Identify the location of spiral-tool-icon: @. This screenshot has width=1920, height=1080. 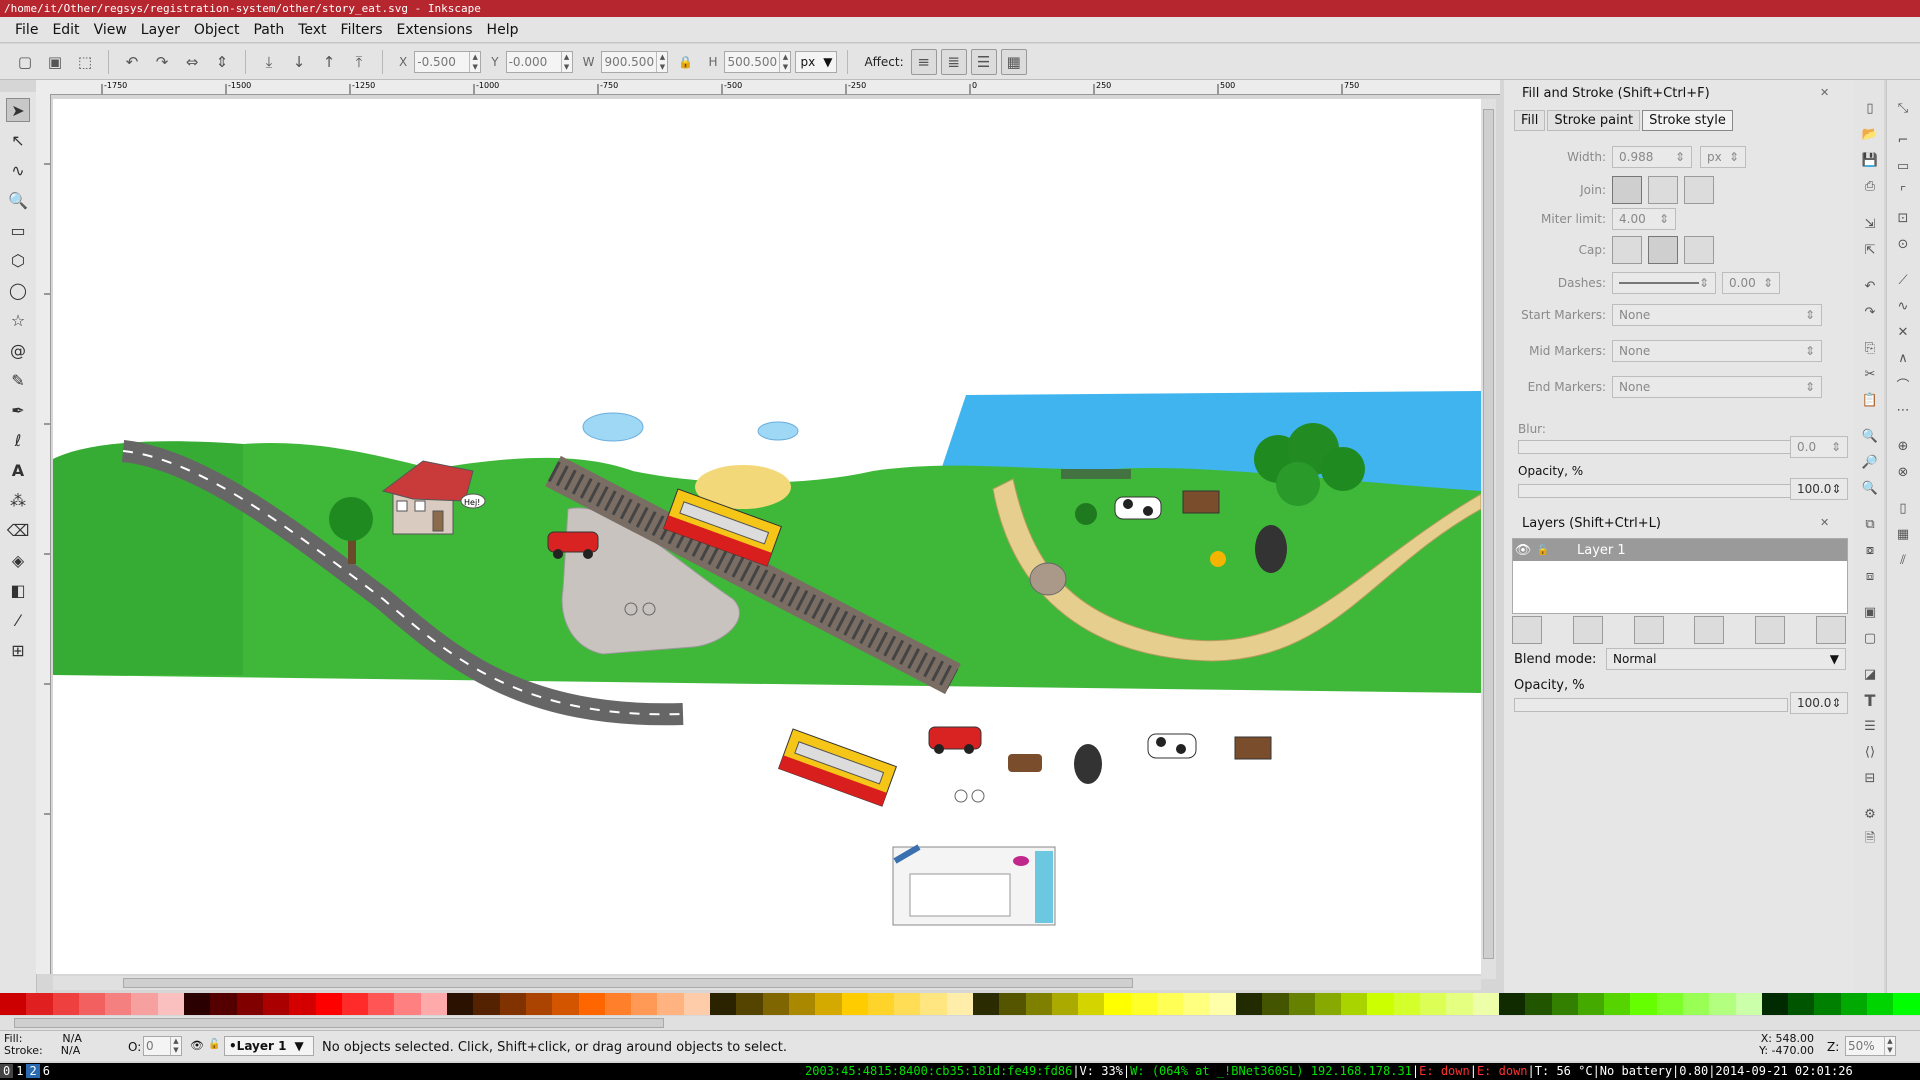
(18, 350).